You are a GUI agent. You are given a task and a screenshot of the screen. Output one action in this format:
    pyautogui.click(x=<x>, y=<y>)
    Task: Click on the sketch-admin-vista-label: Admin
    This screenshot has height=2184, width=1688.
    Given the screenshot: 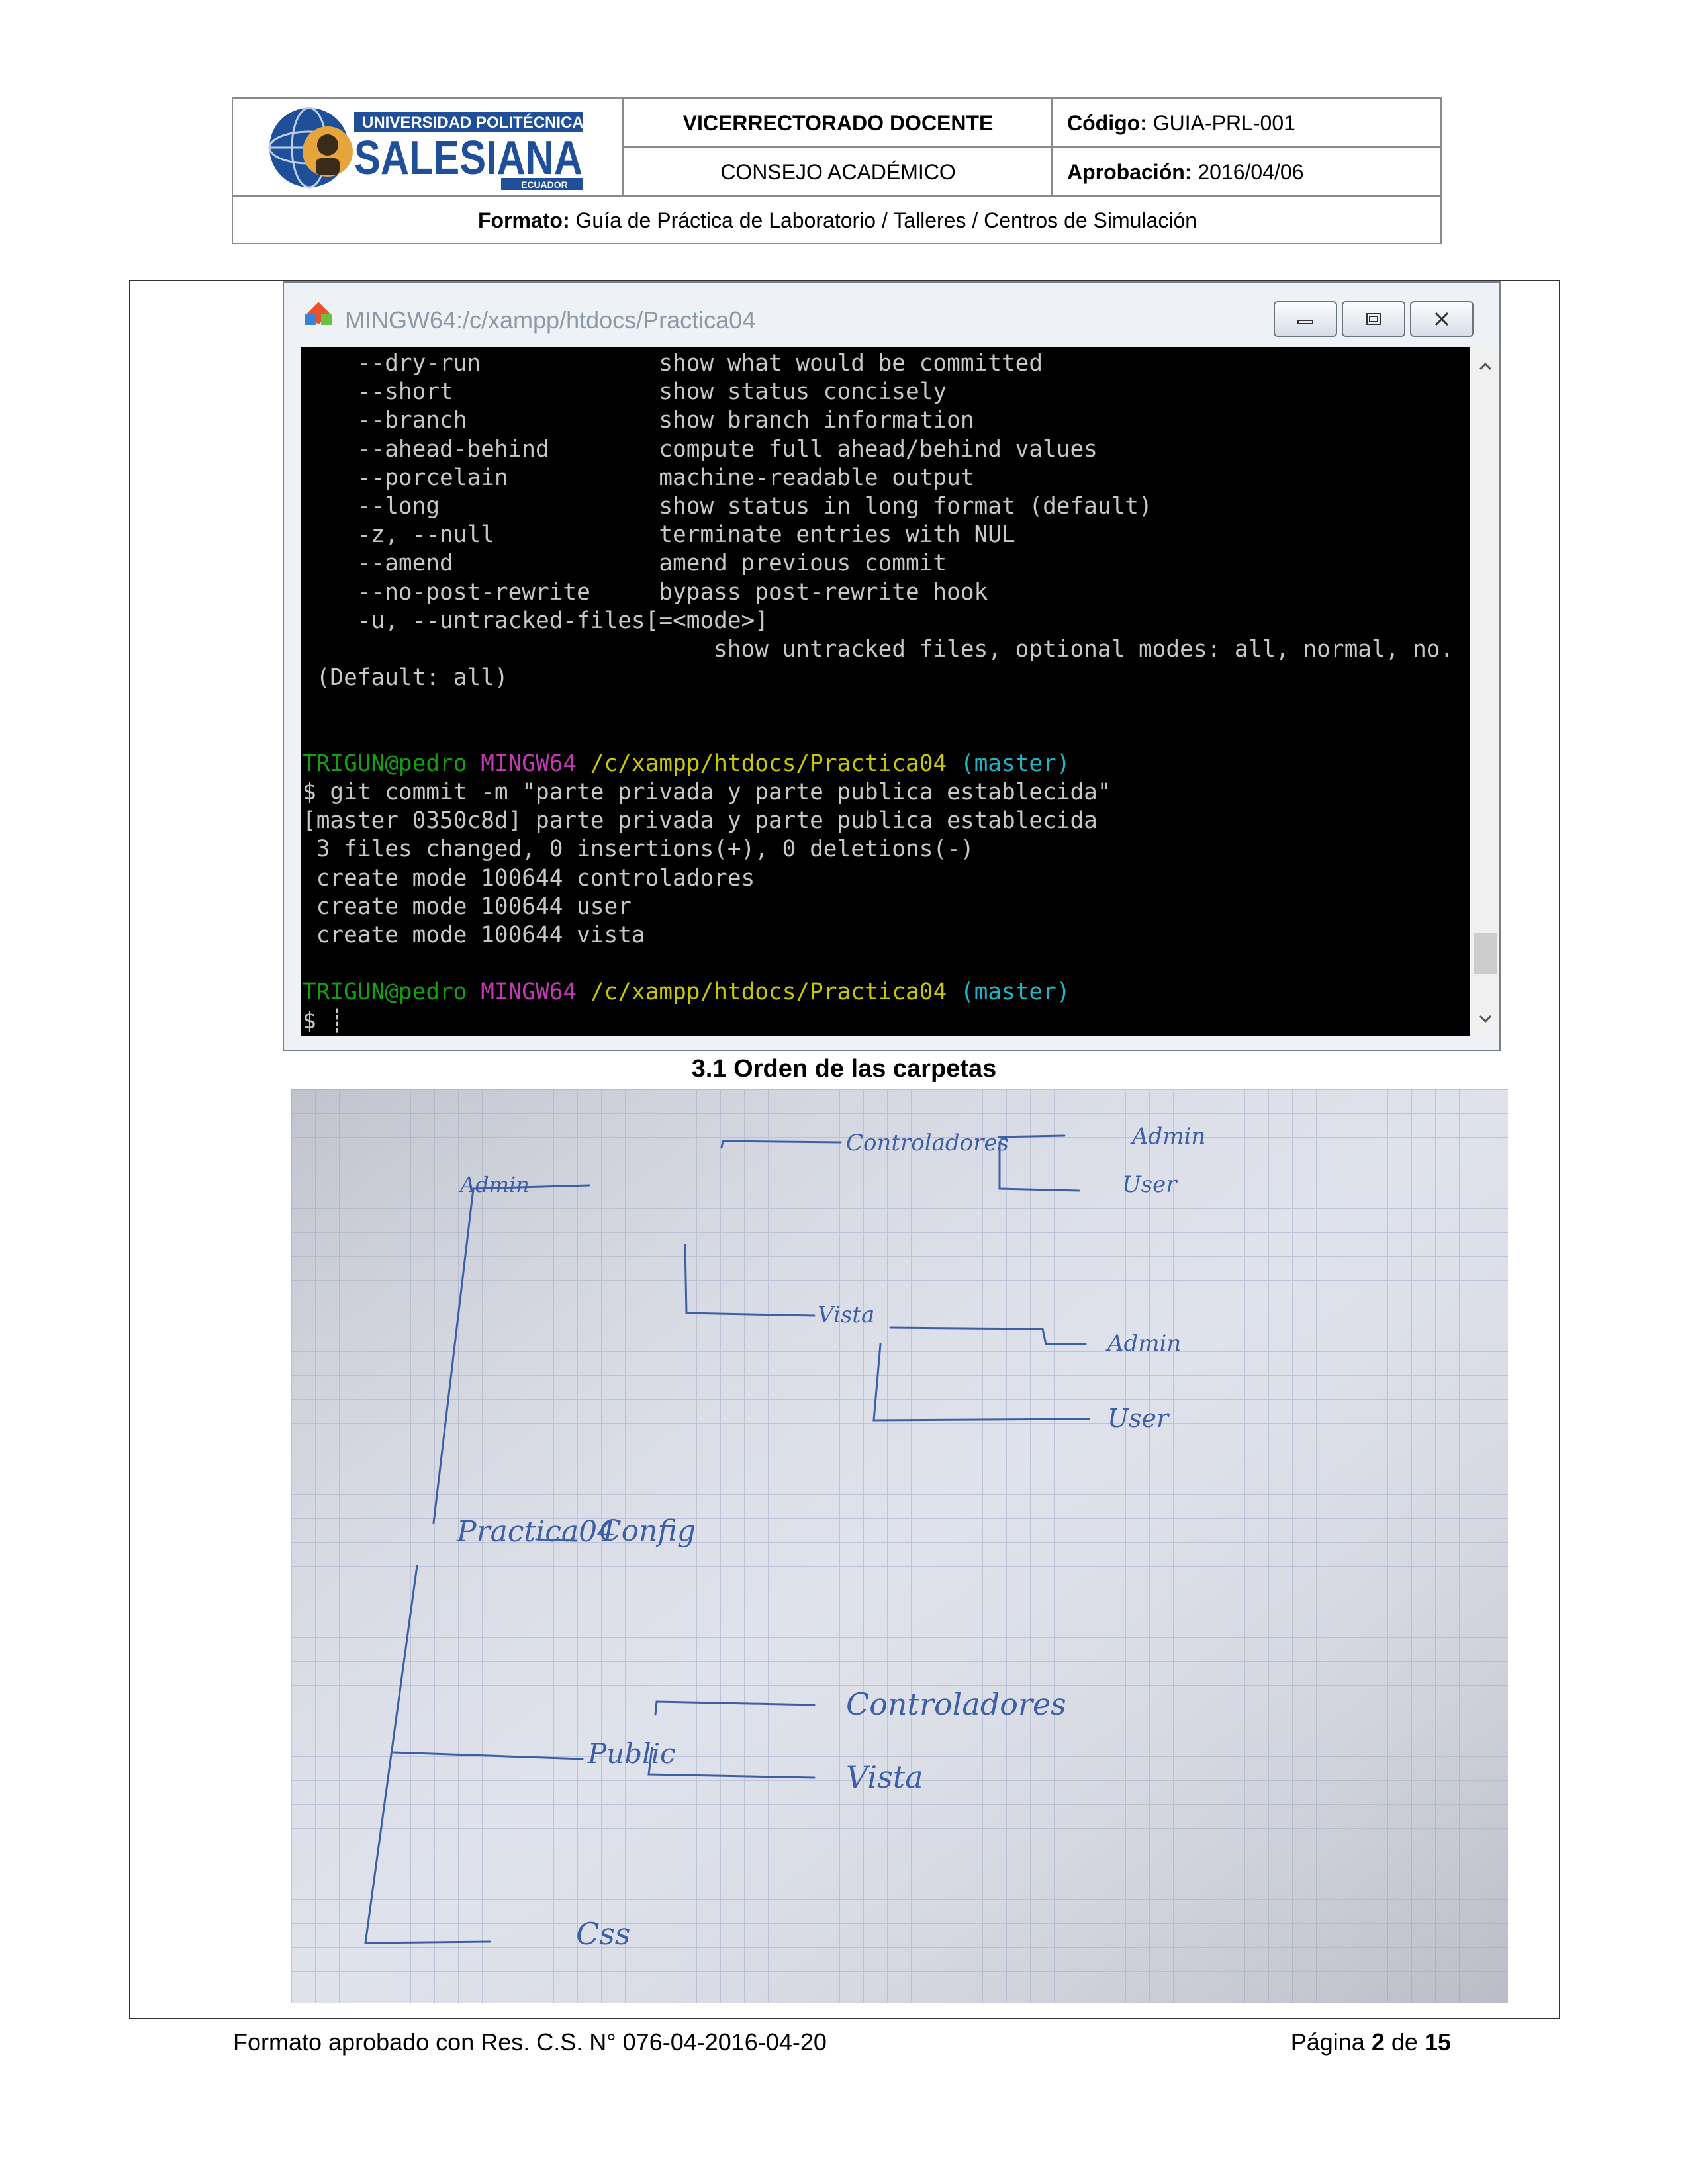 What is the action you would take?
    pyautogui.click(x=1143, y=1343)
    